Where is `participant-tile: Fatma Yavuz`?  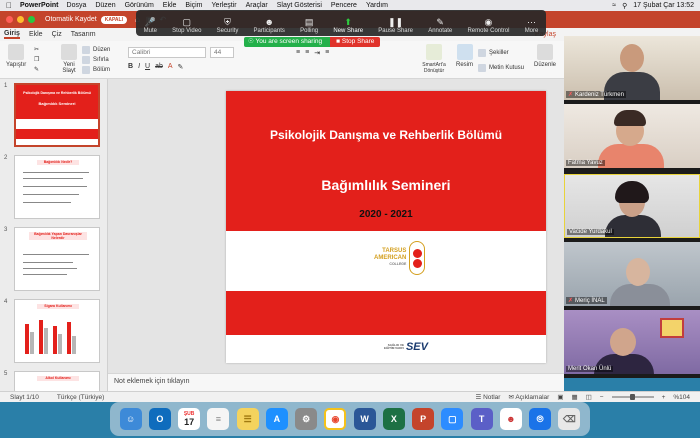
participant-tile: Fatma Yavuz is located at coordinates (632, 136).